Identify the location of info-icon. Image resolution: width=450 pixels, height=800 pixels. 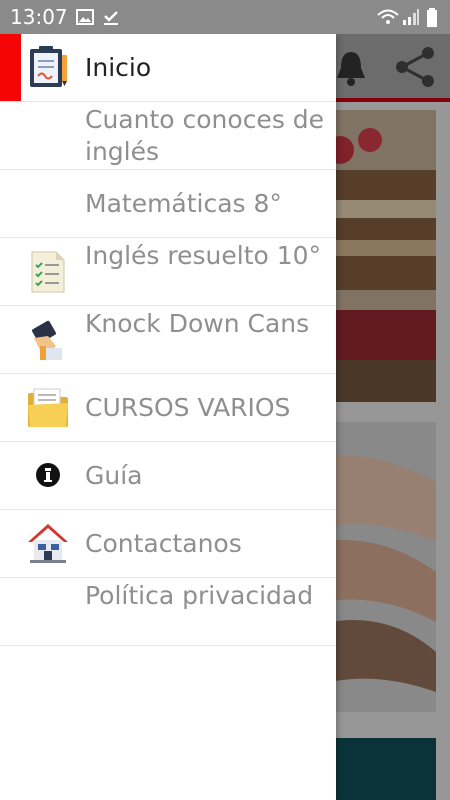
(48, 475).